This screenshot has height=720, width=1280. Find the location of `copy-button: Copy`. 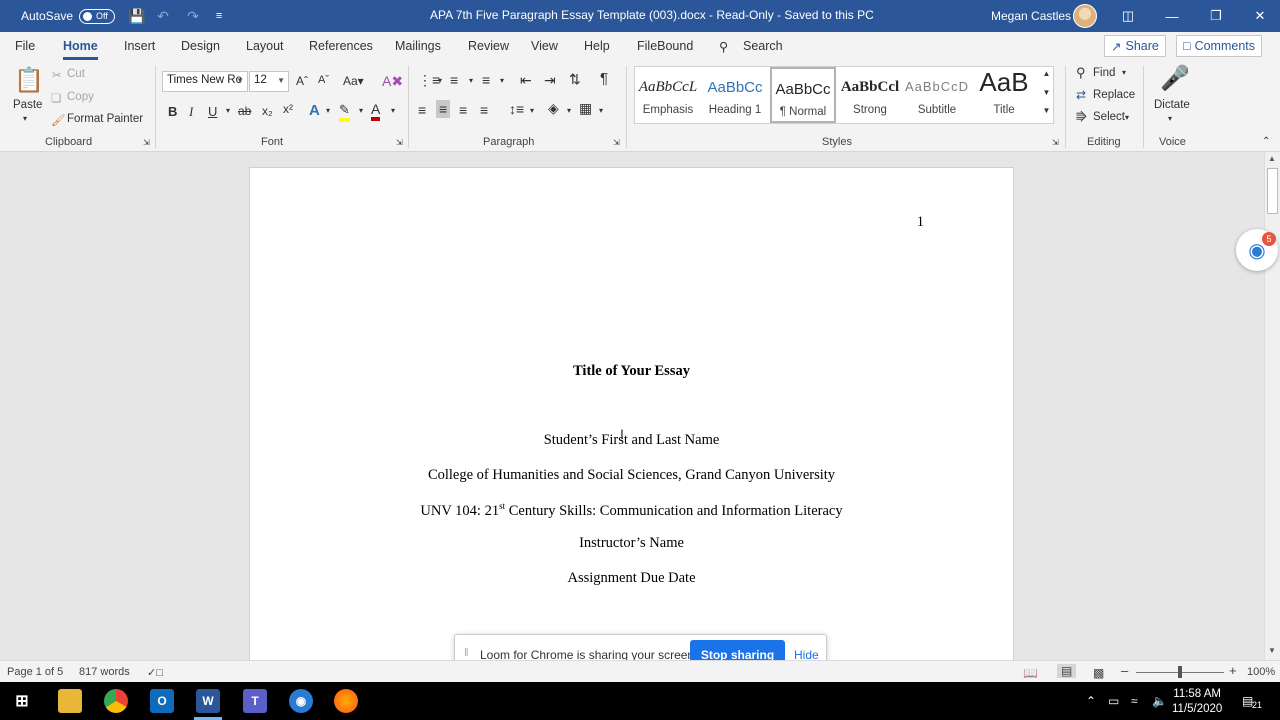

copy-button: Copy is located at coordinates (80, 97).